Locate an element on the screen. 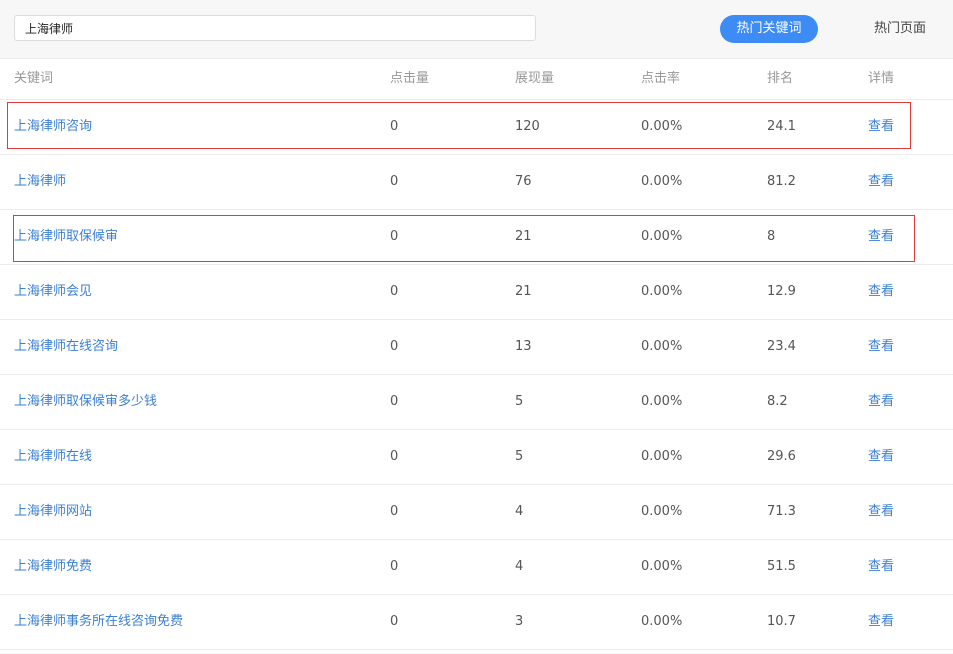 This screenshot has height=654, width=953. rank-value: 23.4 is located at coordinates (781, 346).